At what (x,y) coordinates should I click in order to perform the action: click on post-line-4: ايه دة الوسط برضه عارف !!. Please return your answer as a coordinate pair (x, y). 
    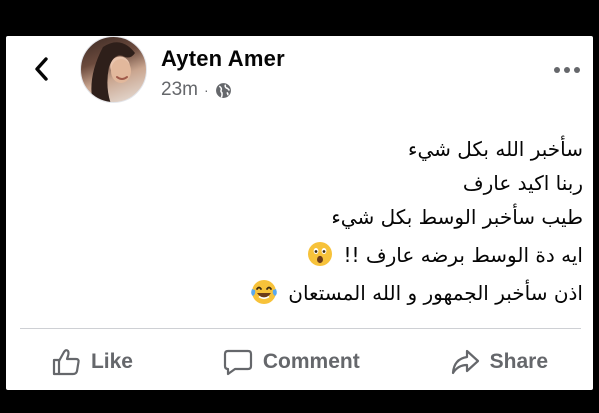
    Looking at the image, I should click on (463, 255).